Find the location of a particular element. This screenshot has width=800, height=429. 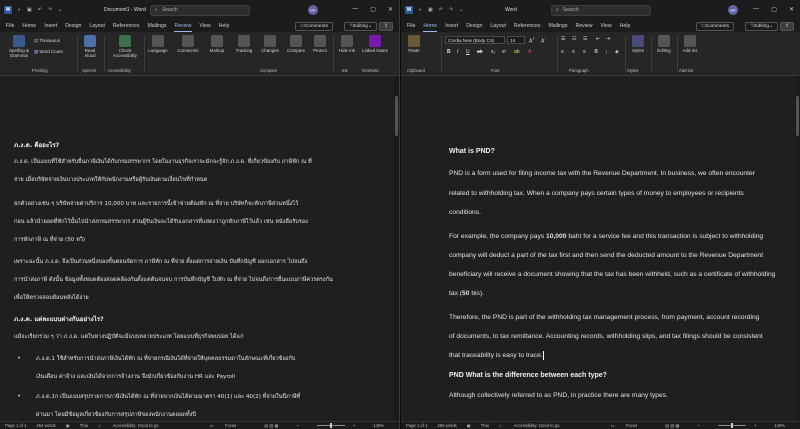

protect-button: Protect is located at coordinates (320, 44).